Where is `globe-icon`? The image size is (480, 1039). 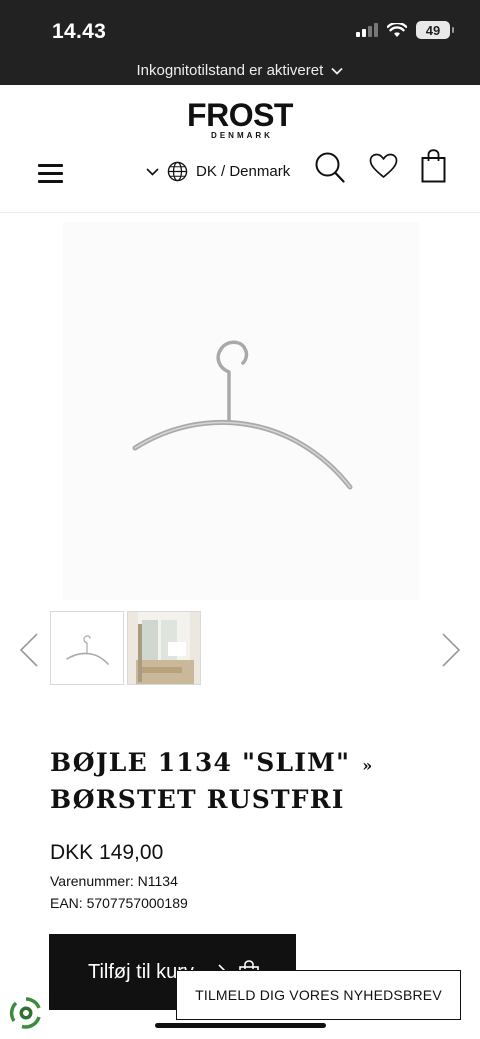
globe-icon is located at coordinates (177, 171).